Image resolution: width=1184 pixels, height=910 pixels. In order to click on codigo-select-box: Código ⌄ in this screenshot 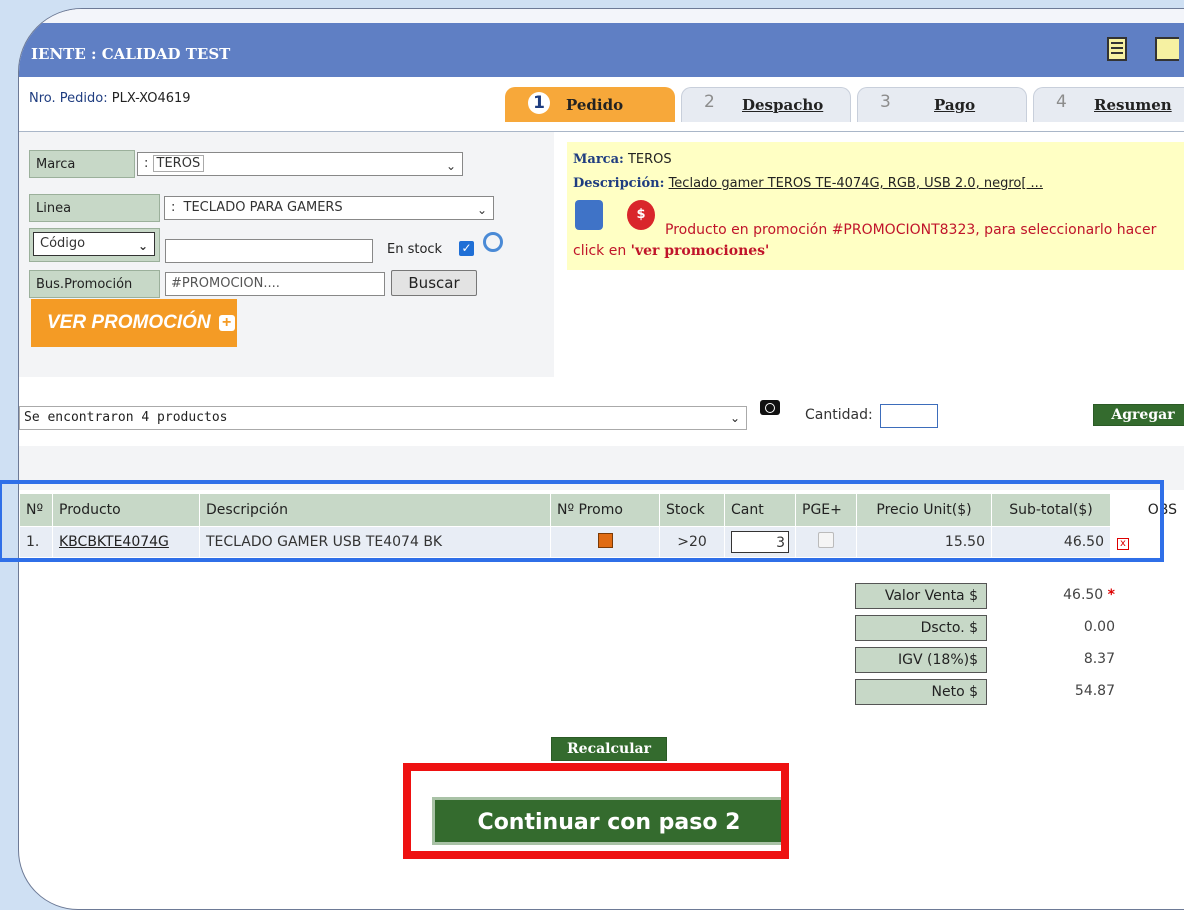, I will do `click(94, 245)`.